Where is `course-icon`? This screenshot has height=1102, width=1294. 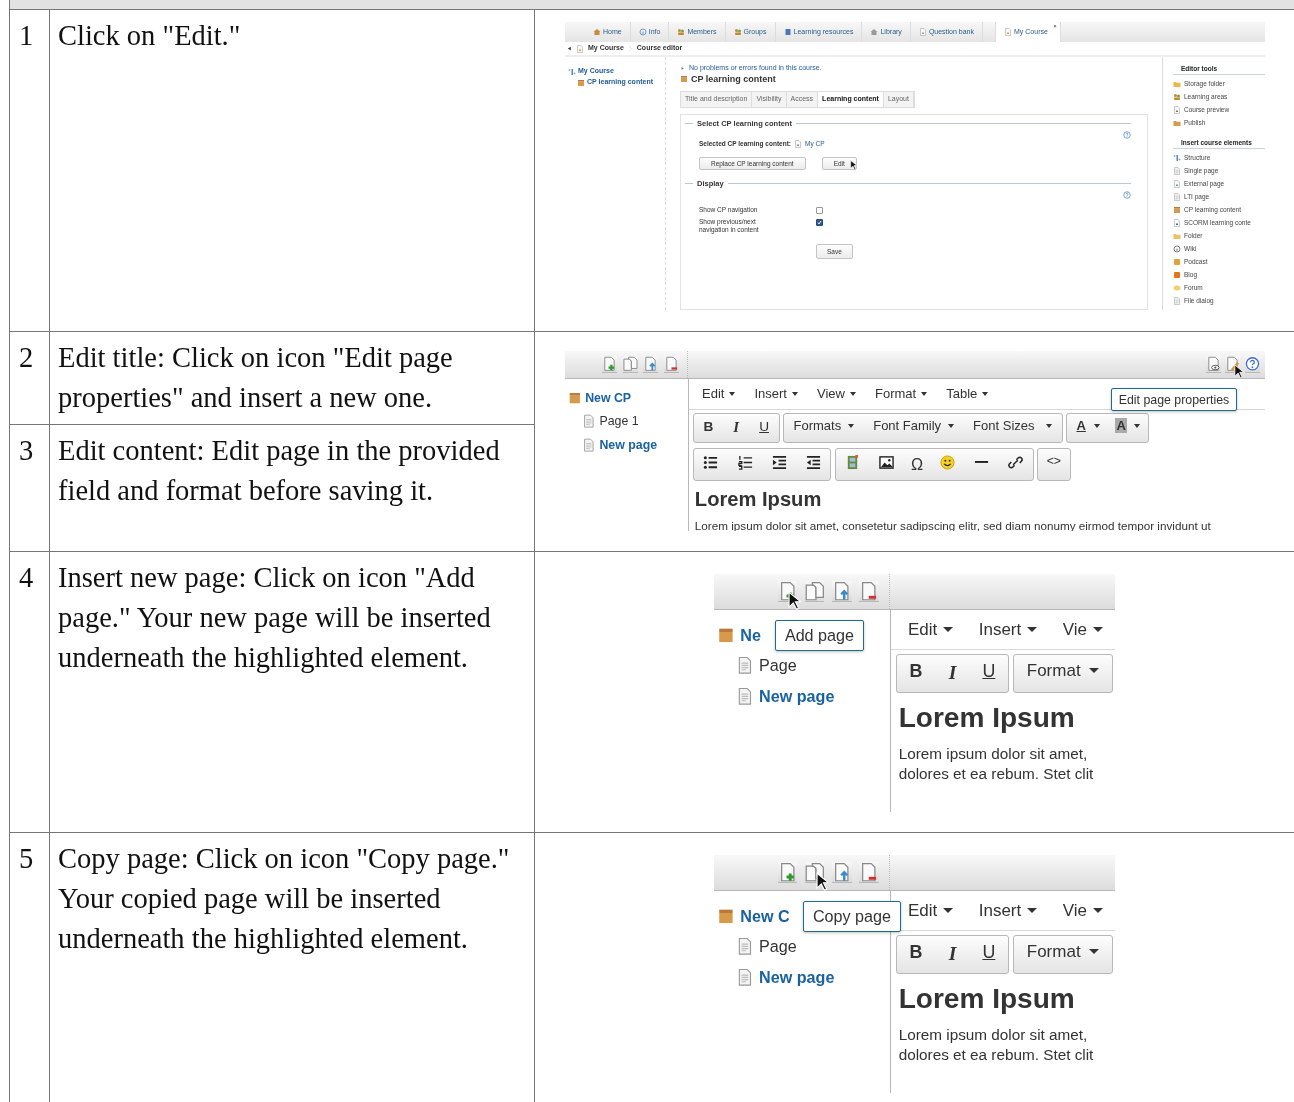
course-icon is located at coordinates (580, 48).